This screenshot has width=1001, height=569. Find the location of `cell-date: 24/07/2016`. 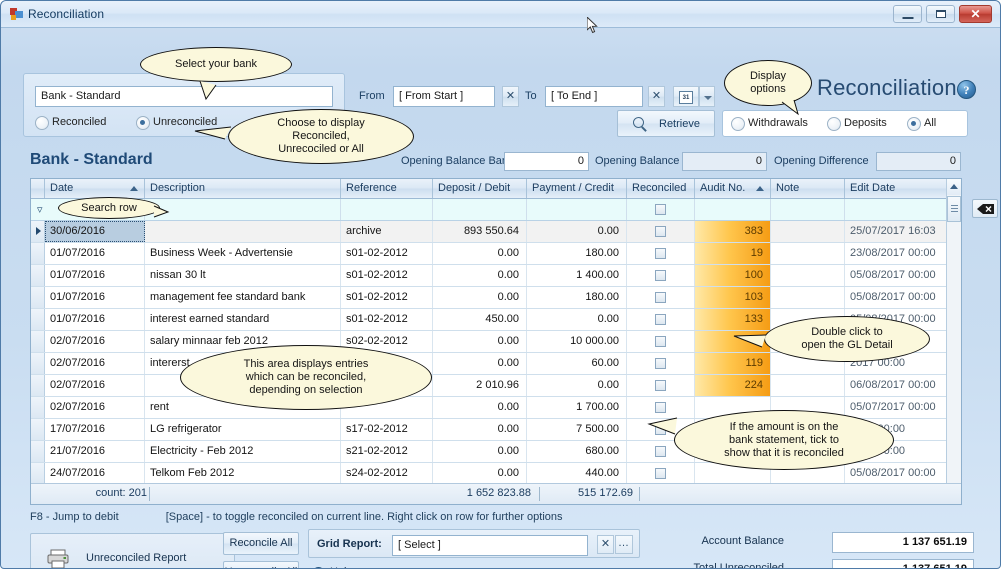

cell-date: 24/07/2016 is located at coordinates (95, 473).